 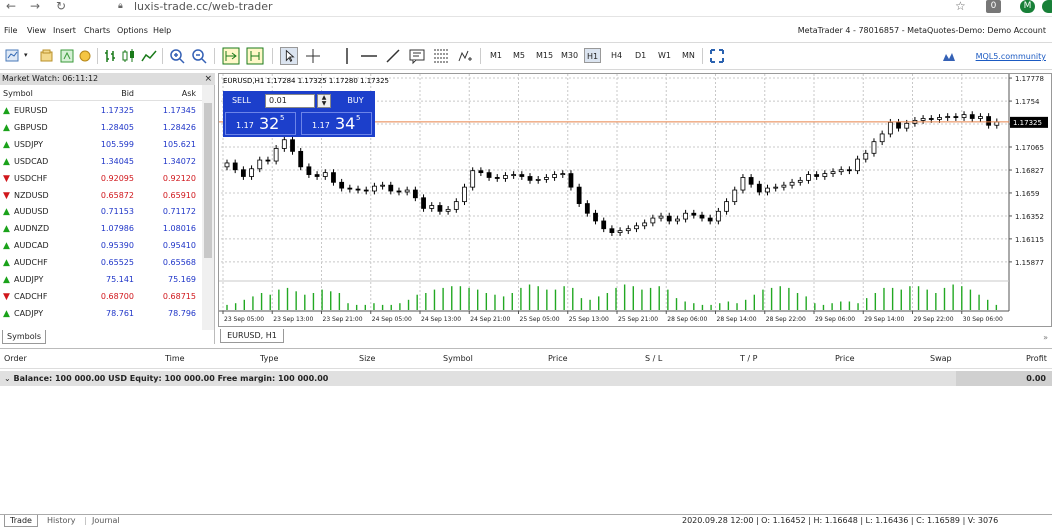 What do you see at coordinates (1011, 57) in the screenshot?
I see `mql5-community-link: MQL5.community` at bounding box center [1011, 57].